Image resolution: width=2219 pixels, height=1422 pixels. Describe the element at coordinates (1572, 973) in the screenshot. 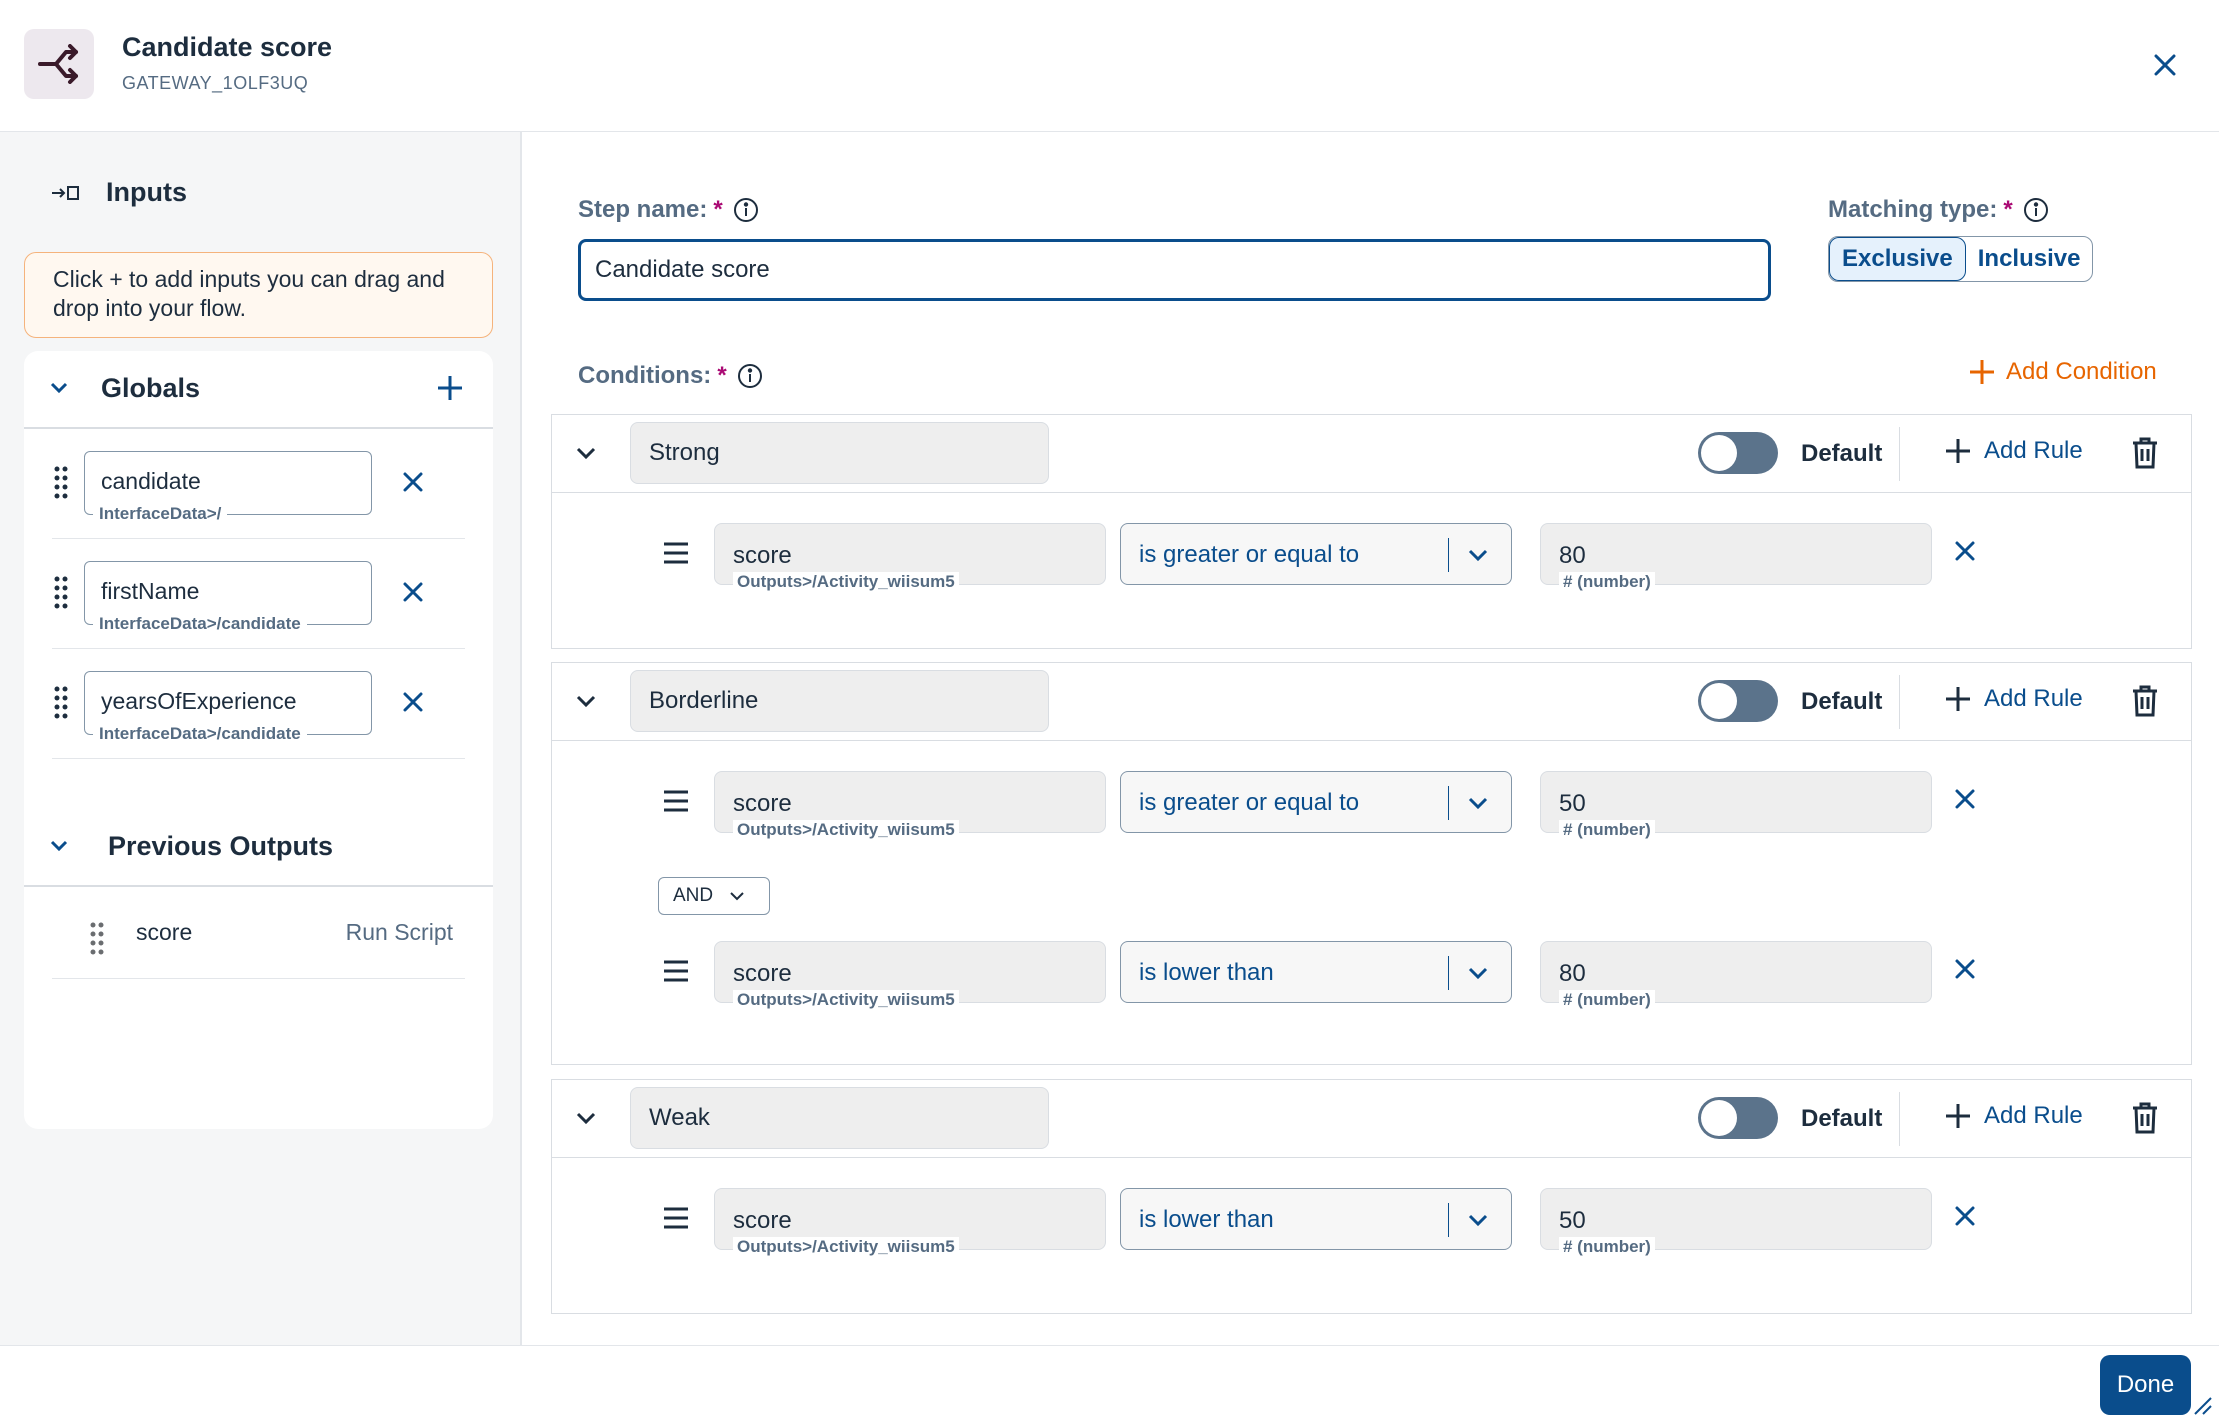

I see `rule-value: 80` at that location.